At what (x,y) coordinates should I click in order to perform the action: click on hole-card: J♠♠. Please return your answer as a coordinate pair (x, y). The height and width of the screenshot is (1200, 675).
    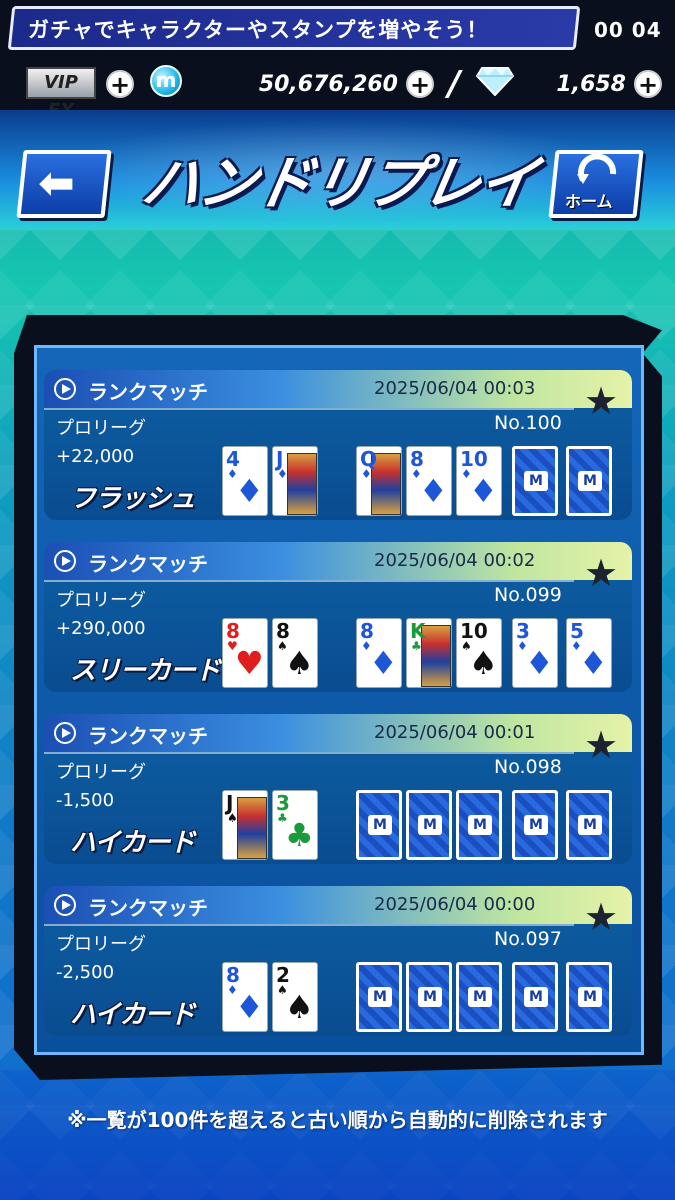
    Looking at the image, I should click on (245, 825).